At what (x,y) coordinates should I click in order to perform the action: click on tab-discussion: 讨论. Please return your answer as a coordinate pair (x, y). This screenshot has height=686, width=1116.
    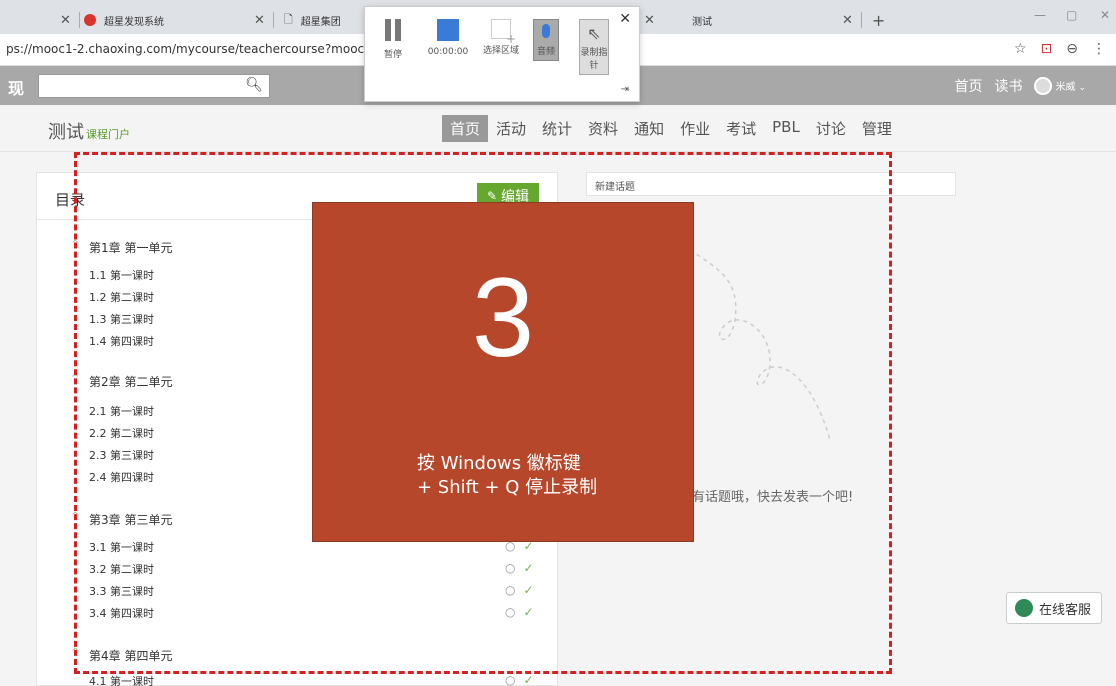
    Looking at the image, I should click on (831, 128).